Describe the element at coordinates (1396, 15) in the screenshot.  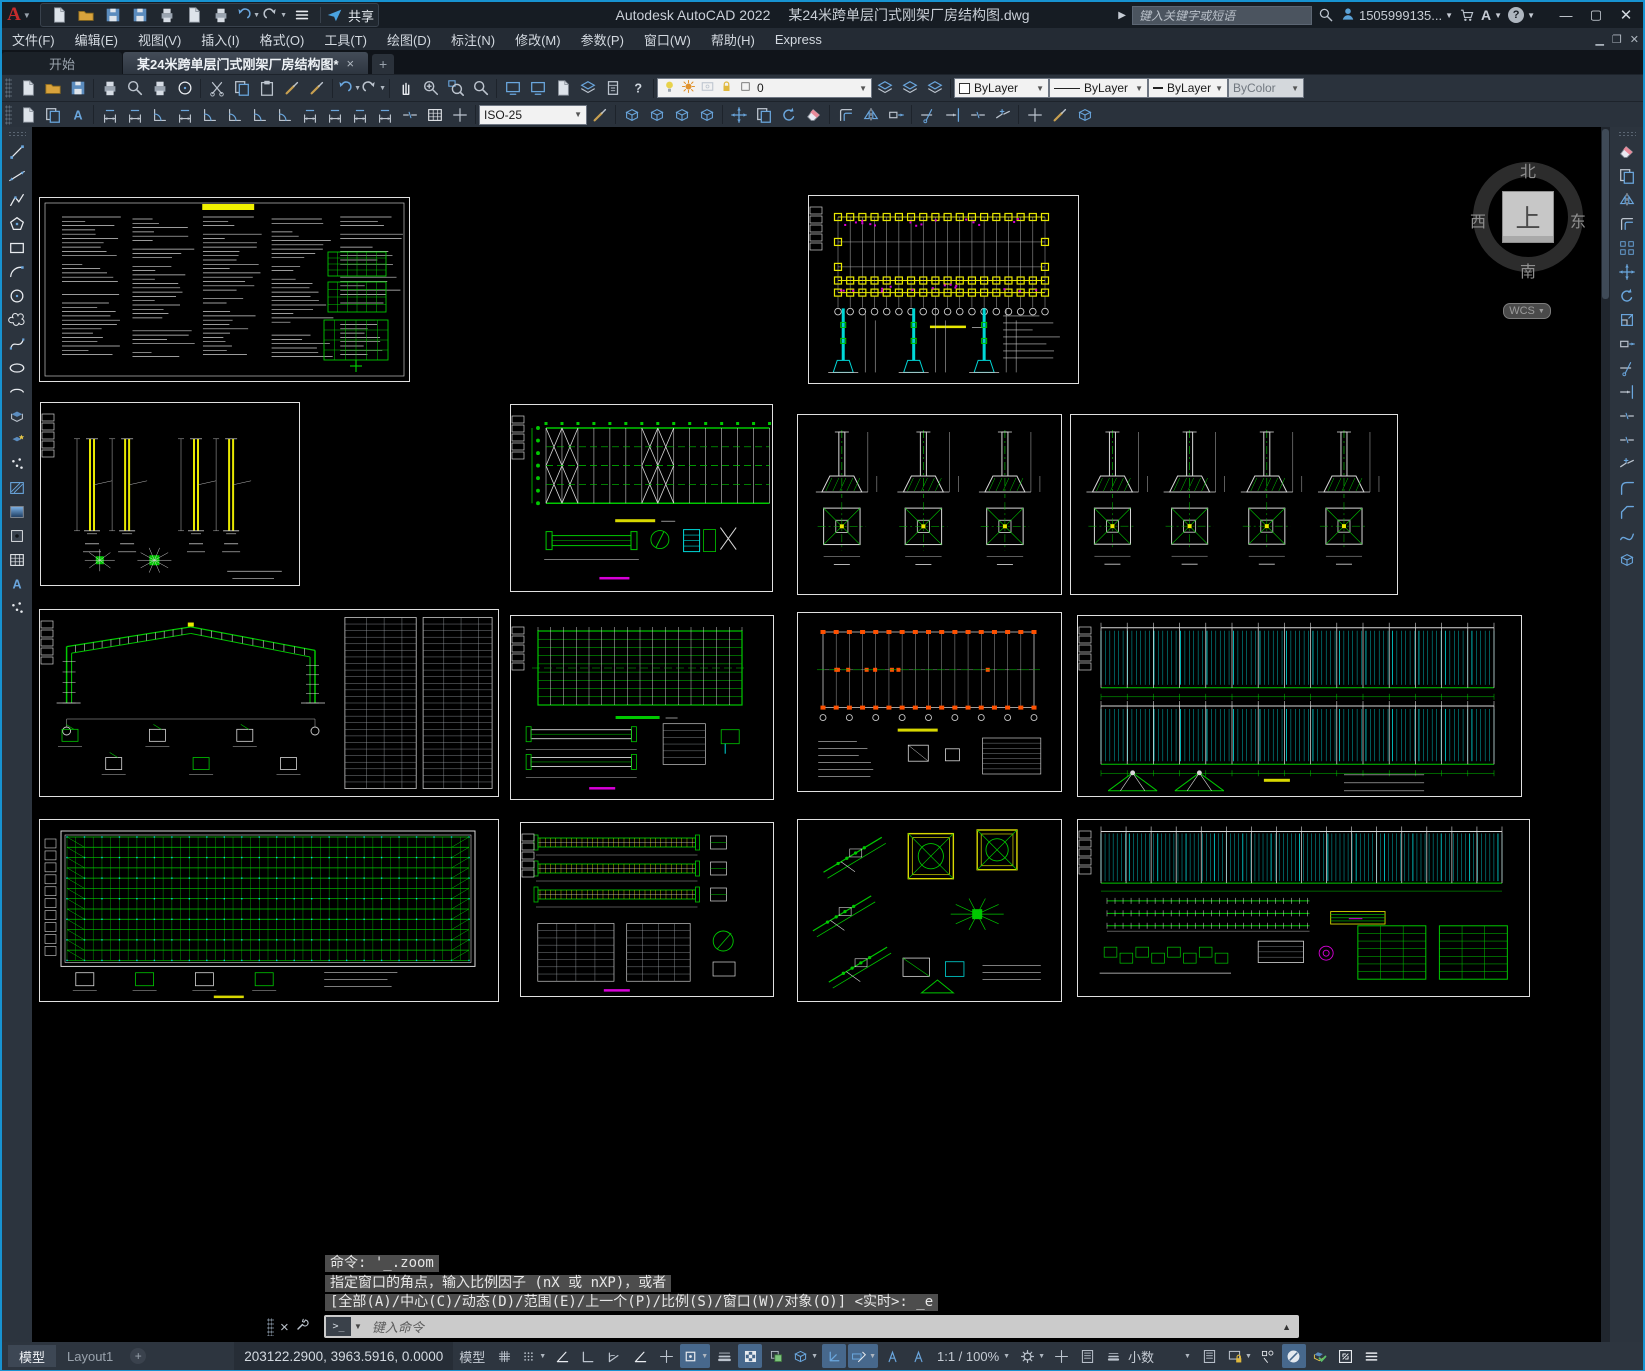
I see `signin-button: 1505999135... ▼` at that location.